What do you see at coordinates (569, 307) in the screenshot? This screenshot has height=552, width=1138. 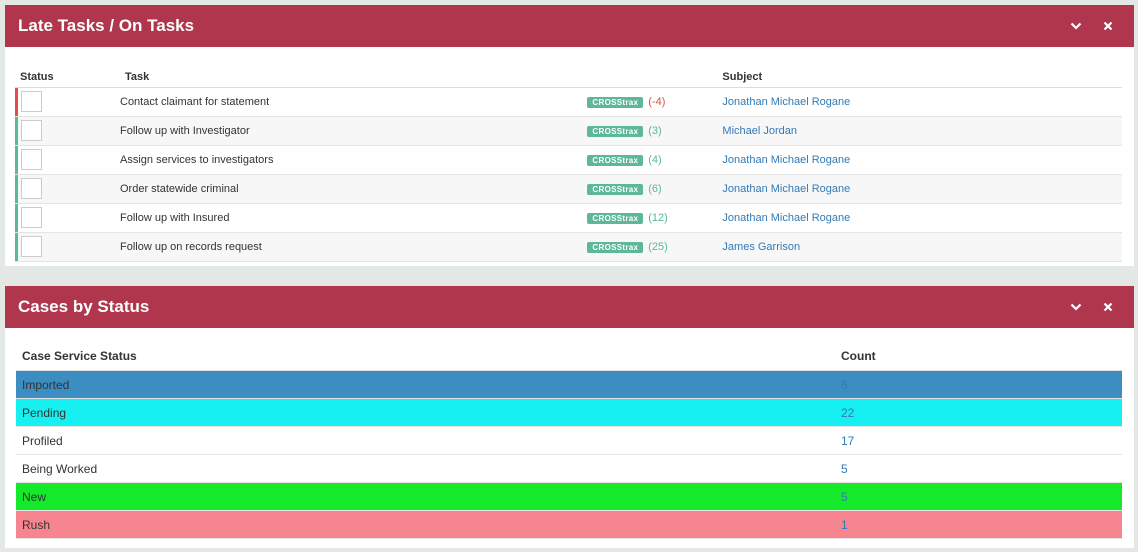 I see `cases-header: Cases by Status` at bounding box center [569, 307].